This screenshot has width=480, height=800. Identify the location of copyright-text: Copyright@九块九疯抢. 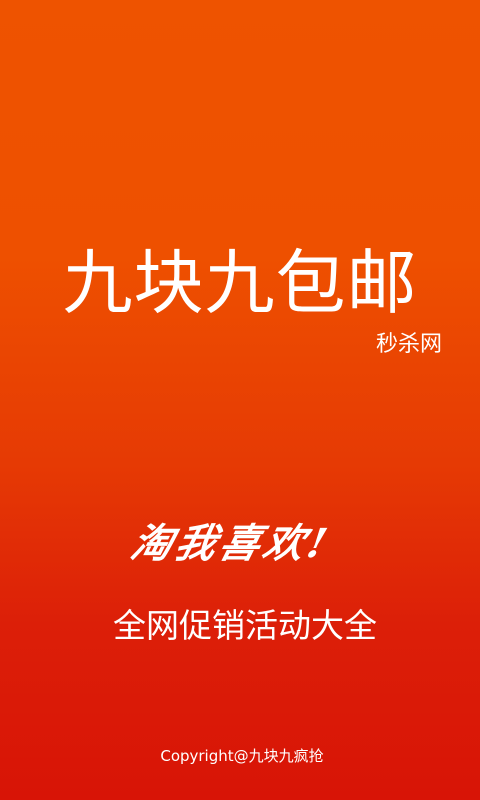
(242, 756).